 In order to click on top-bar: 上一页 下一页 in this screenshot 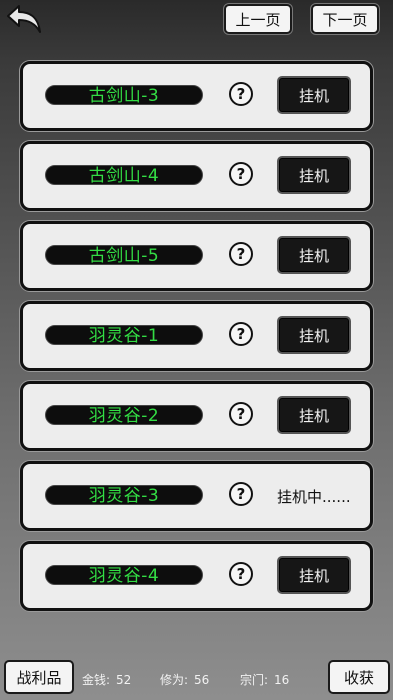, I will do `click(196, 20)`.